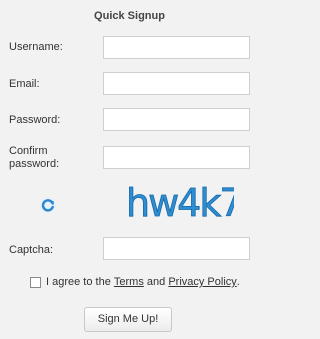  Describe the element at coordinates (128, 319) in the screenshot. I see `sign-me-up-button: Sign Me Up!` at that location.